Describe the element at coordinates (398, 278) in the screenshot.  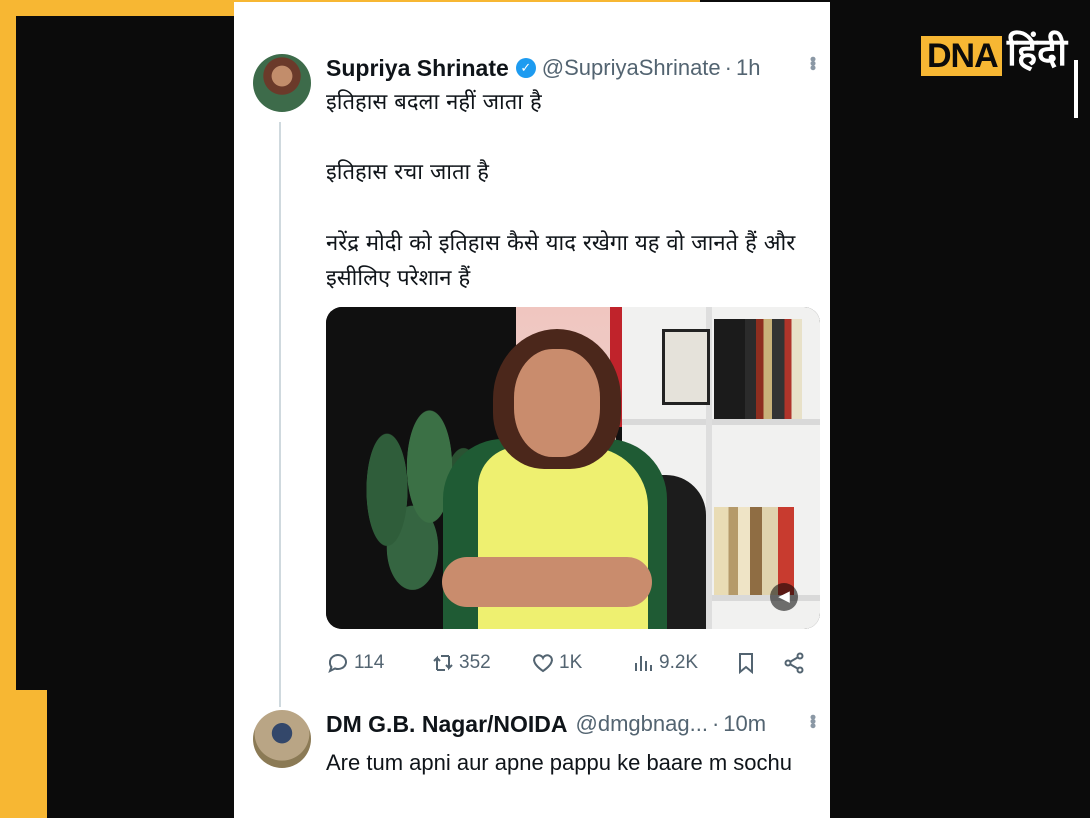
I see `tweet-text-line: इसीलिए परेशान हैं` at that location.